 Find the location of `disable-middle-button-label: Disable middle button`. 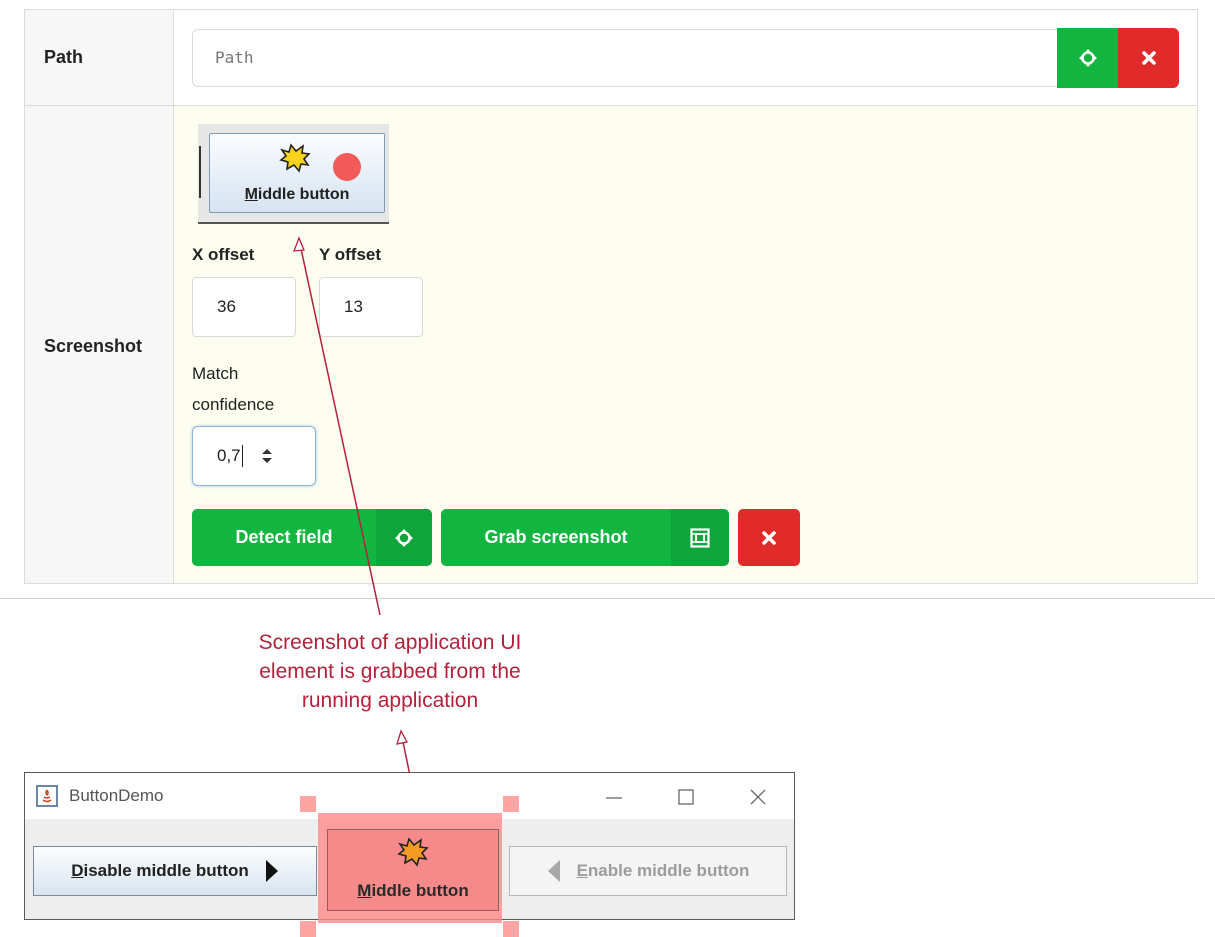

disable-middle-button-label: Disable middle button is located at coordinates (160, 870).